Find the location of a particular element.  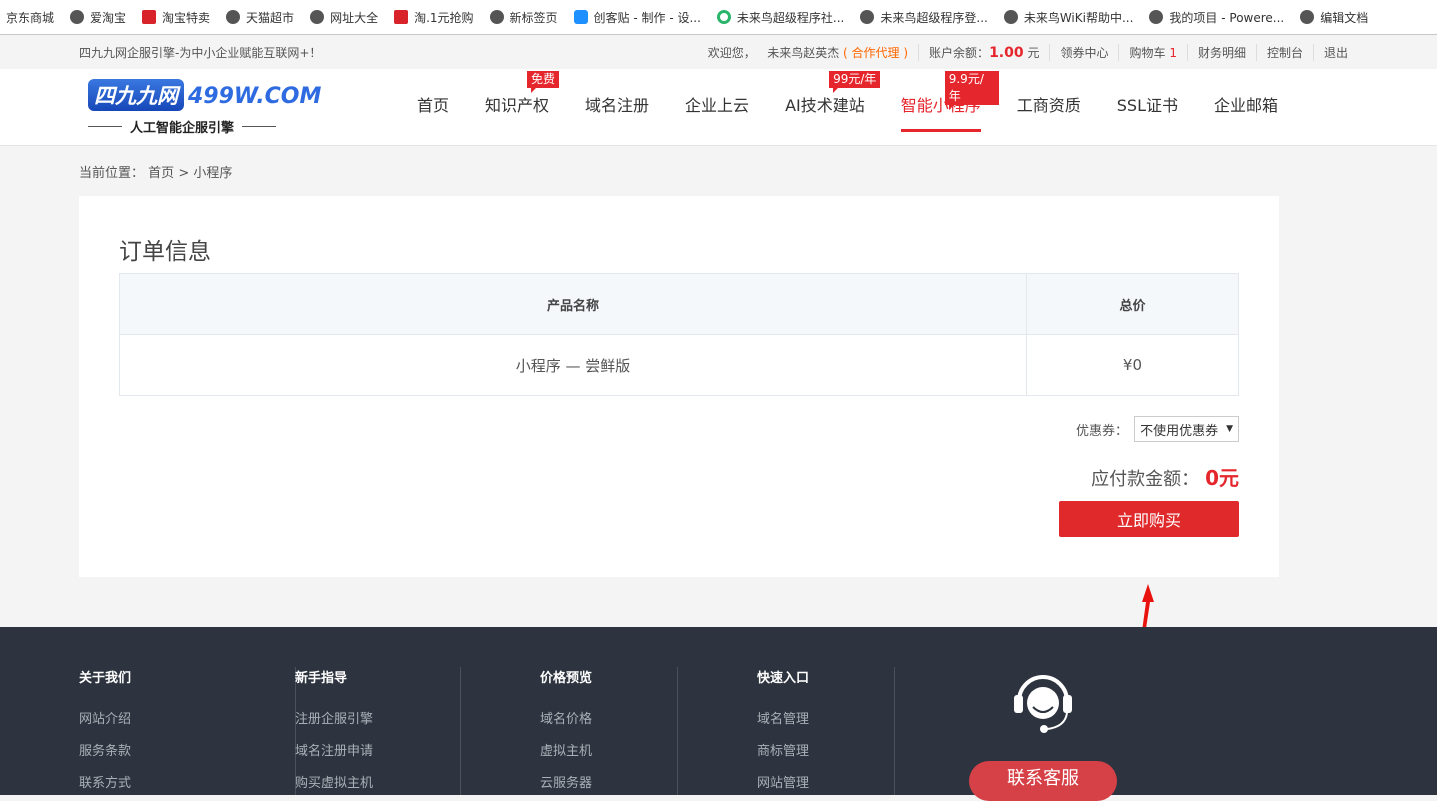

nav-business: 工商资质 is located at coordinates (1049, 107).